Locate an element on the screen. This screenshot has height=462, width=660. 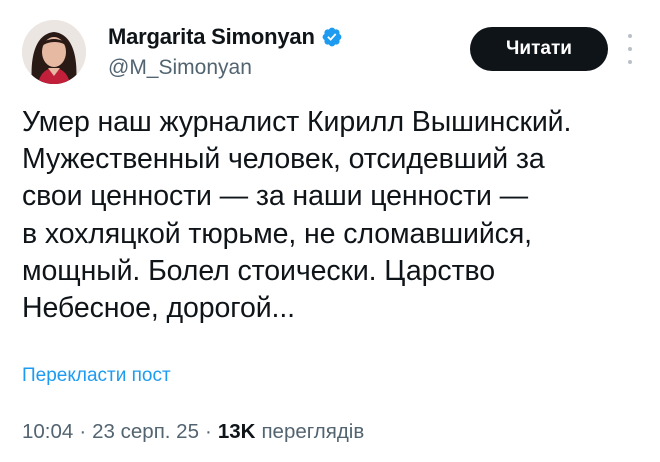
tweet-meta: 10:04 · 23 серп. 25 · 13K переглядів is located at coordinates (193, 432).